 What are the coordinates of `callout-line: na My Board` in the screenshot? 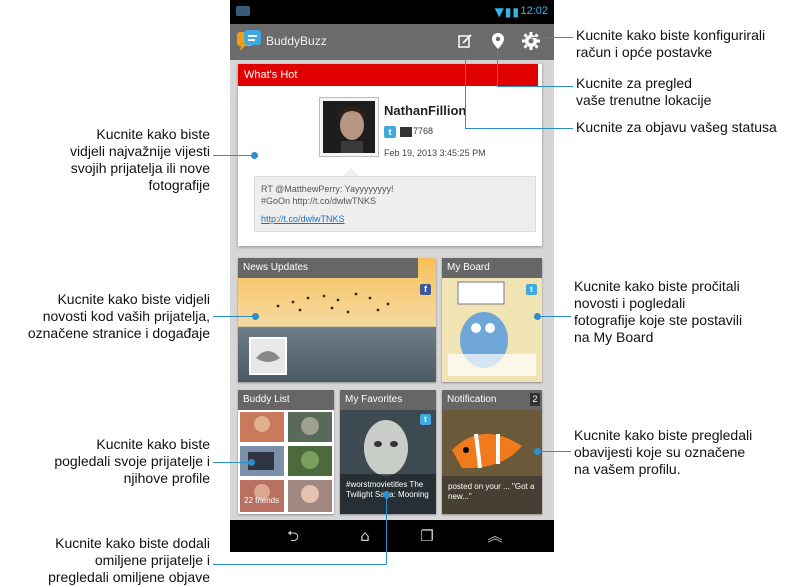 It's located at (614, 337).